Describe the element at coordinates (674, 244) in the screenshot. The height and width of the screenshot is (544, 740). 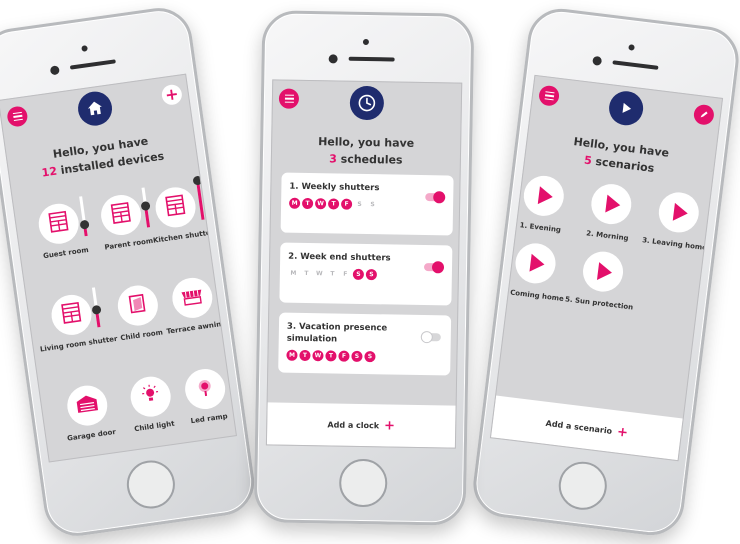
I see `scenario-label: 3. Leaving home` at that location.